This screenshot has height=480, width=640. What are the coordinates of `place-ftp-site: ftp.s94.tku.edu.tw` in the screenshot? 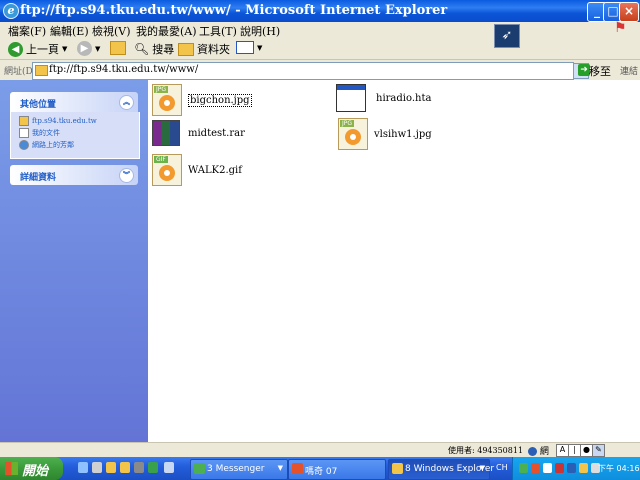 It's located at (58, 121).